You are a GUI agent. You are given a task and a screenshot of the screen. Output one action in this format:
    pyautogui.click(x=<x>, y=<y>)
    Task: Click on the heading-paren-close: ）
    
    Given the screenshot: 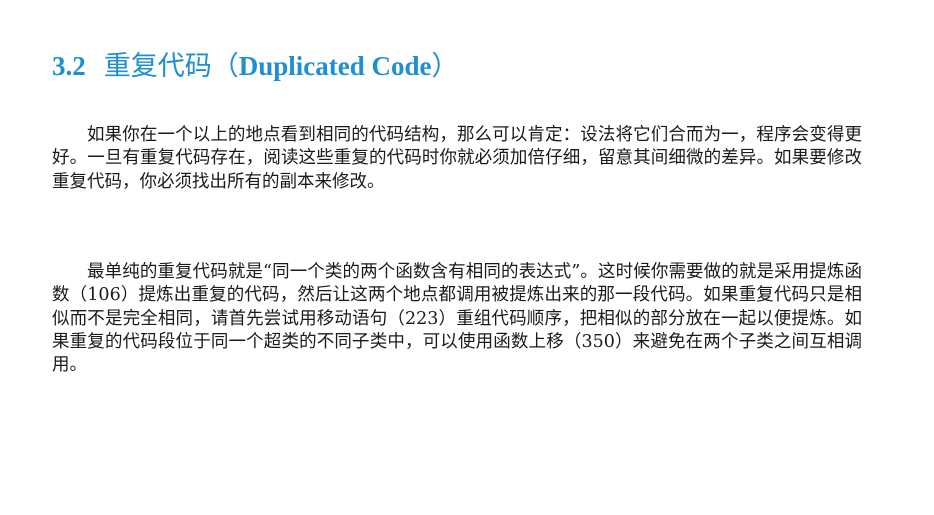 What is the action you would take?
    pyautogui.click(x=445, y=66)
    